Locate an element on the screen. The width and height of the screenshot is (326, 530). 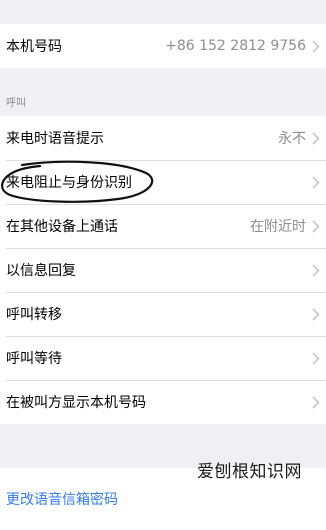
my-number-row: 本机号码 +86 152 2812 9756 is located at coordinates (163, 46).